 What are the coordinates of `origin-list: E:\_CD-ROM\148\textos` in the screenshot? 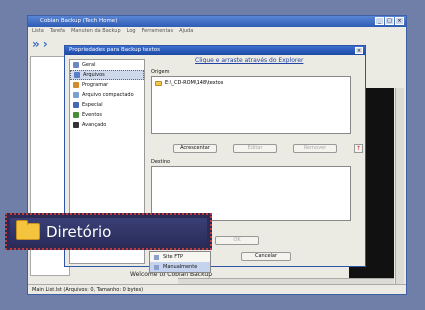 It's located at (251, 105).